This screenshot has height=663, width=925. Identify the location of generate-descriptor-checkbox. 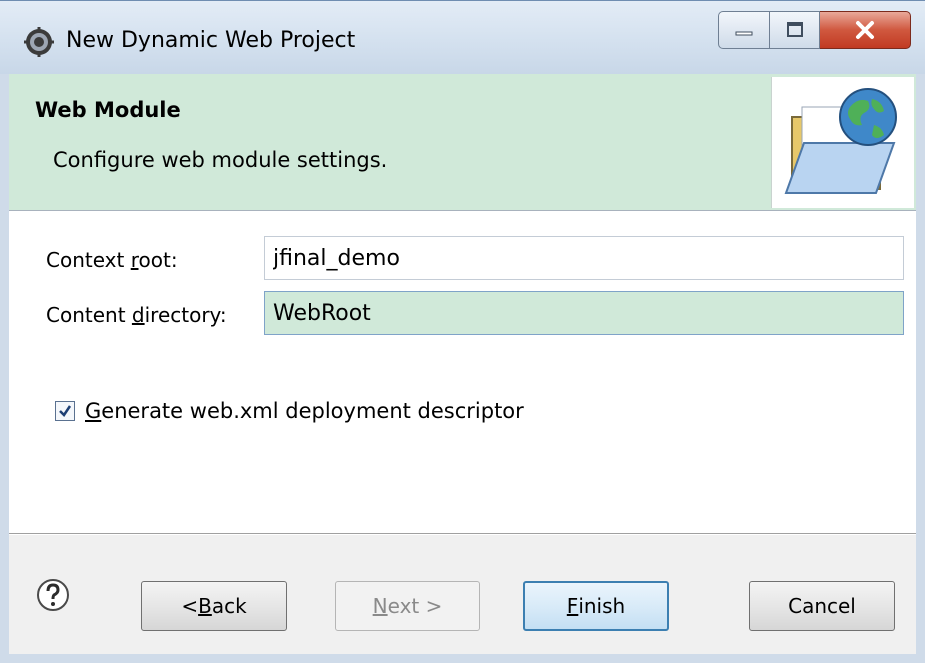
(65, 411).